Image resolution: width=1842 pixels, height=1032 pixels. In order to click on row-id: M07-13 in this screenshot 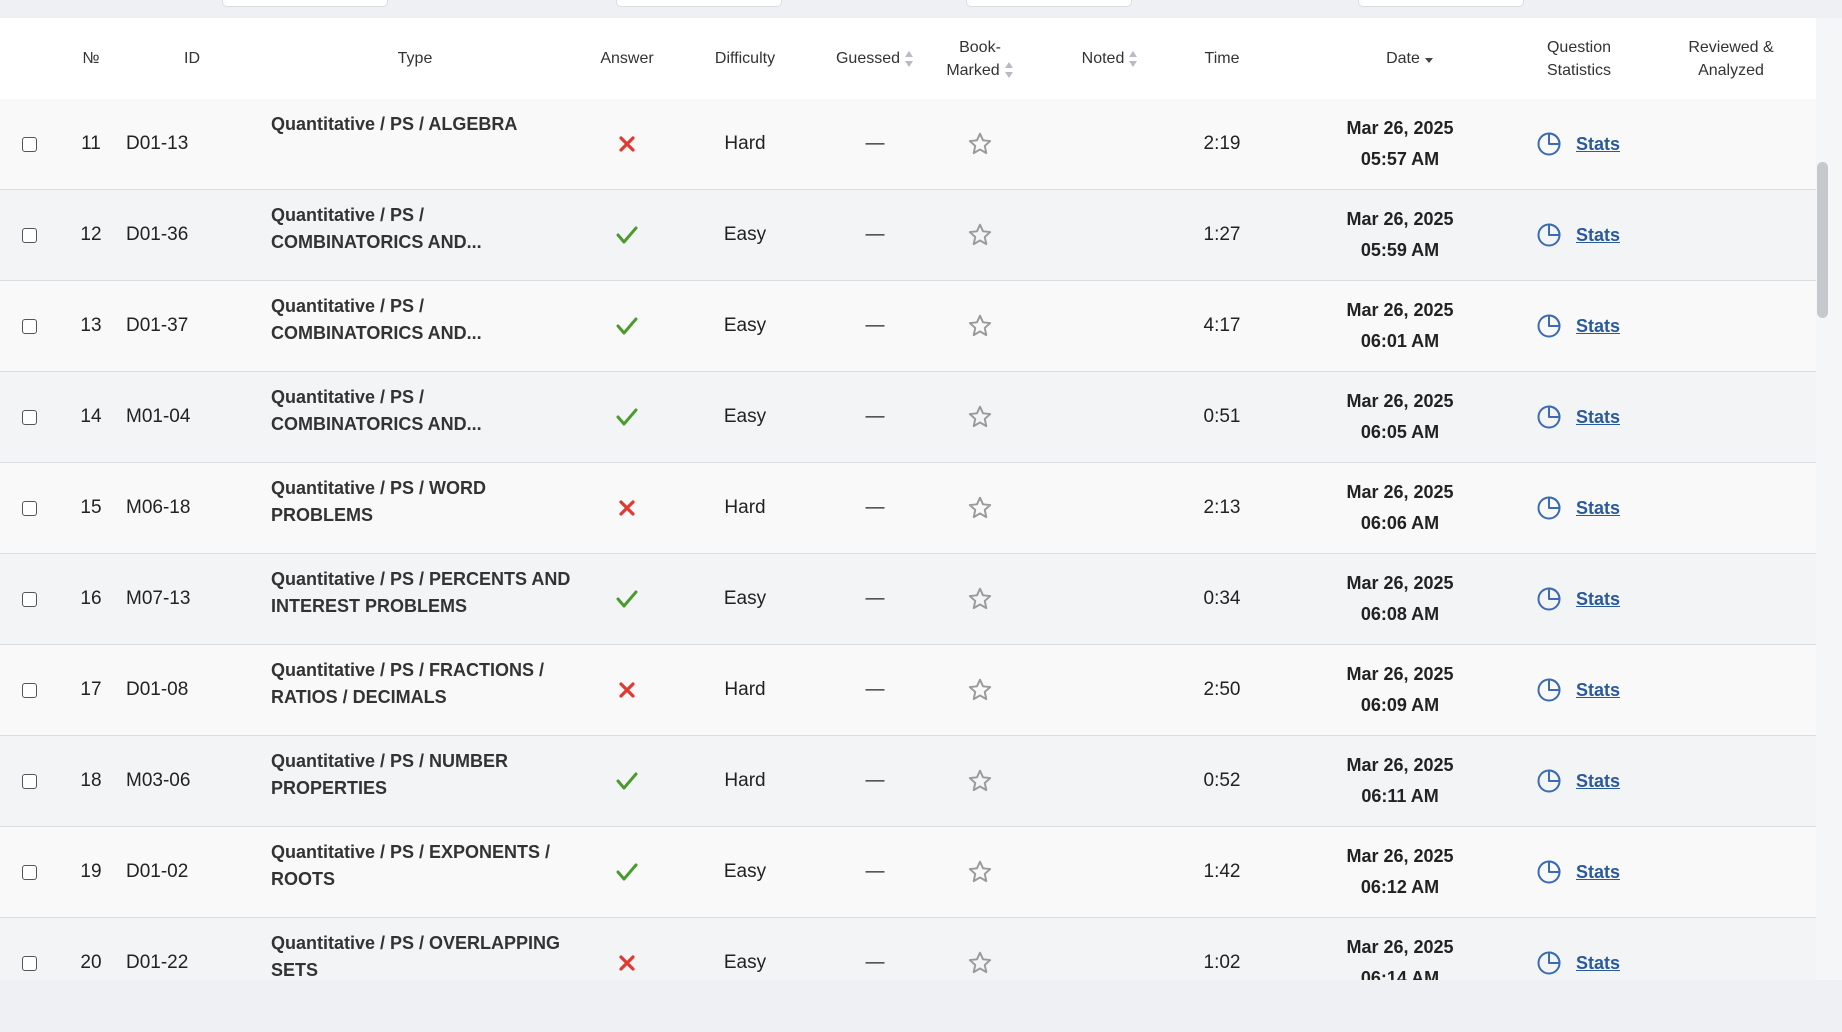, I will do `click(158, 598)`.